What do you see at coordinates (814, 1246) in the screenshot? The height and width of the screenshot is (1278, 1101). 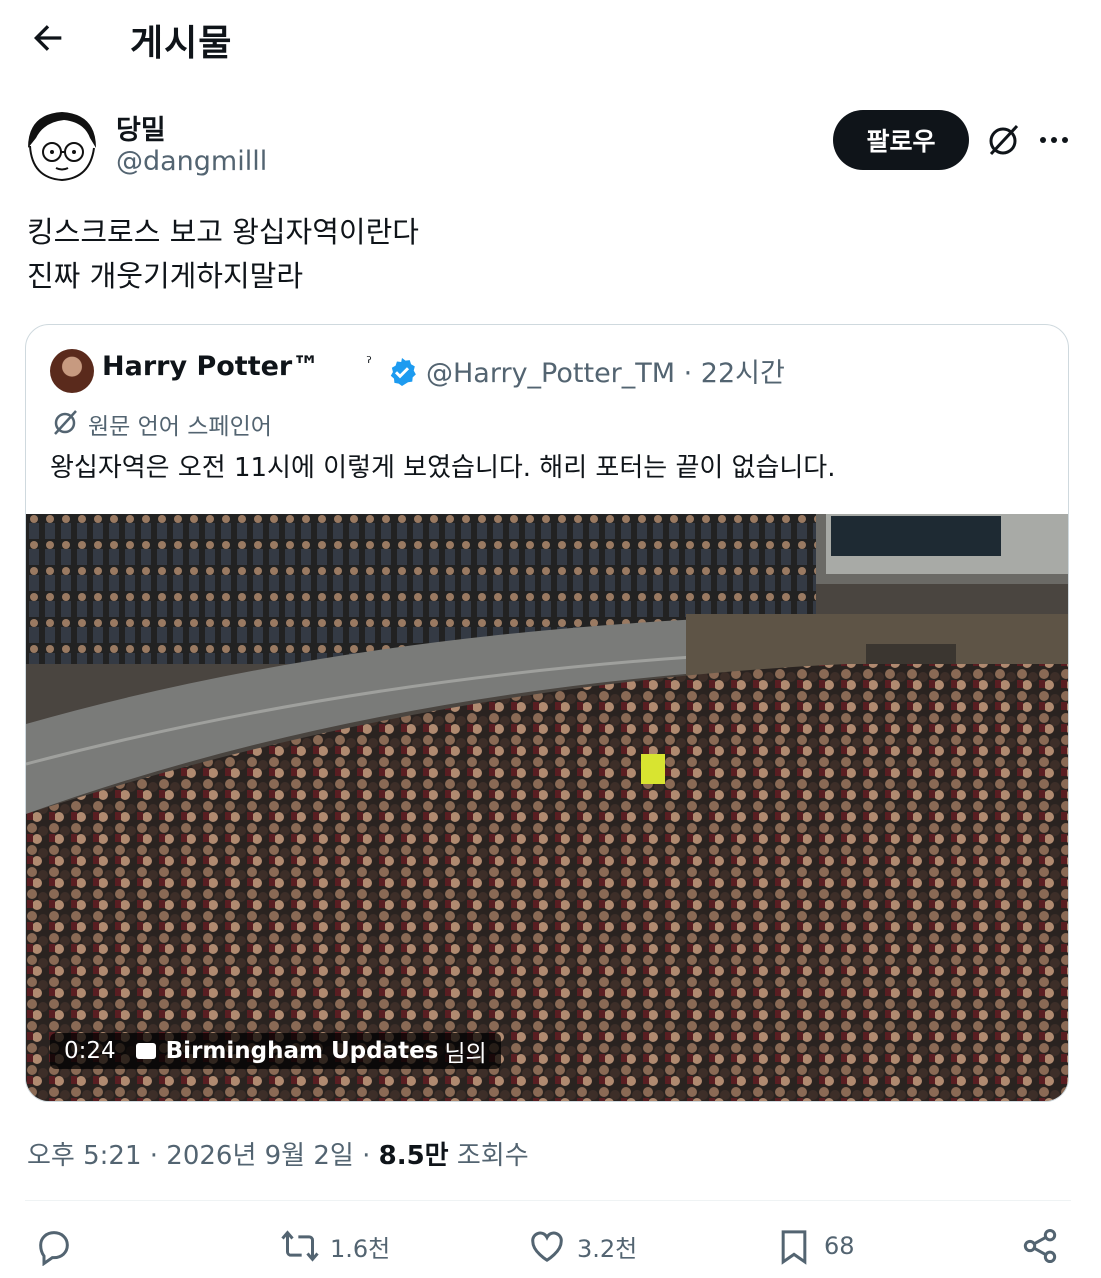 I see `bookmark-button: 68` at bounding box center [814, 1246].